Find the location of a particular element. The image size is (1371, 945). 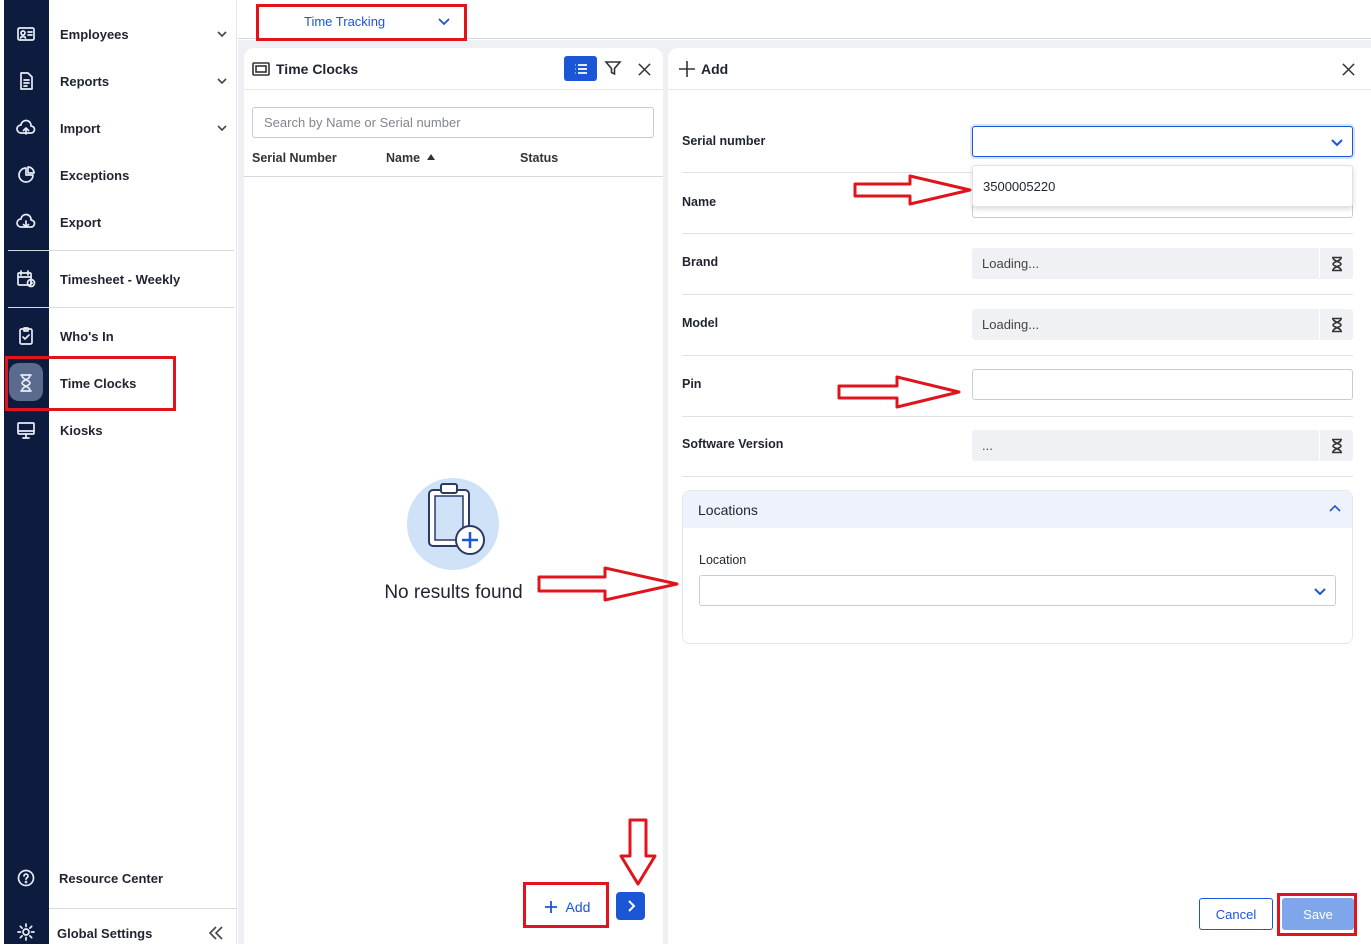

report-icon is located at coordinates (26, 81).